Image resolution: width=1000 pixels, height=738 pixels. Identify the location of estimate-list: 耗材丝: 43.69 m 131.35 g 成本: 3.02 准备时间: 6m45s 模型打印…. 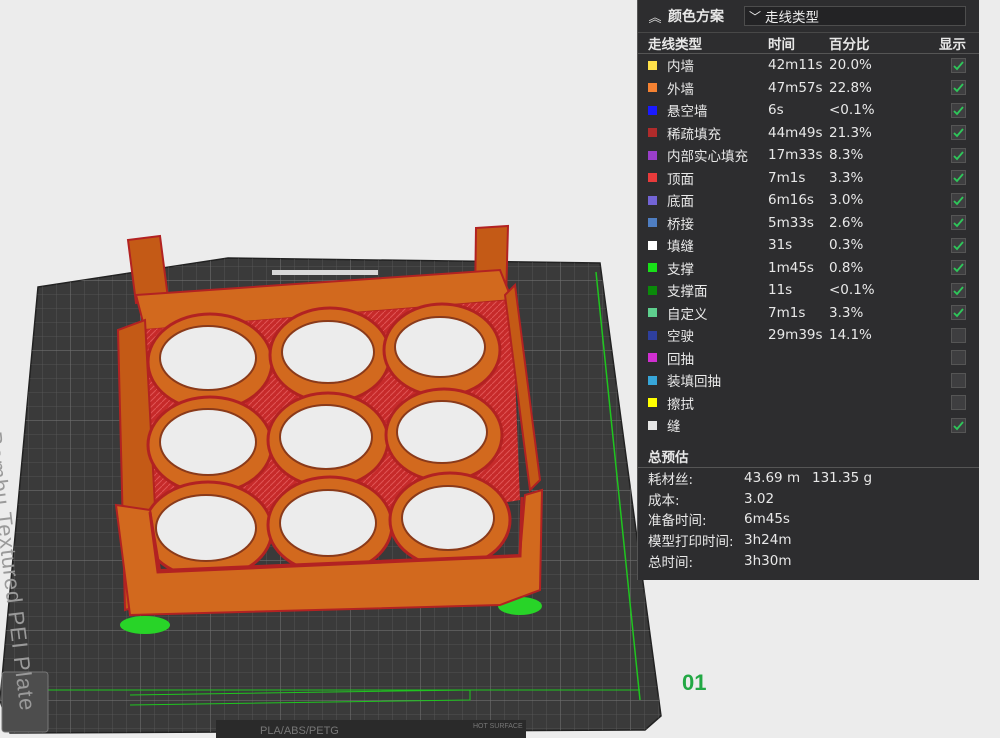
(808, 520).